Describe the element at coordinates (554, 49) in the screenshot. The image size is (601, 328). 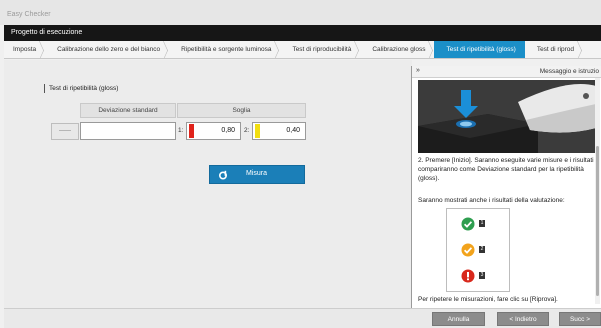
I see `tab-test-riprod: Test di riprod` at that location.